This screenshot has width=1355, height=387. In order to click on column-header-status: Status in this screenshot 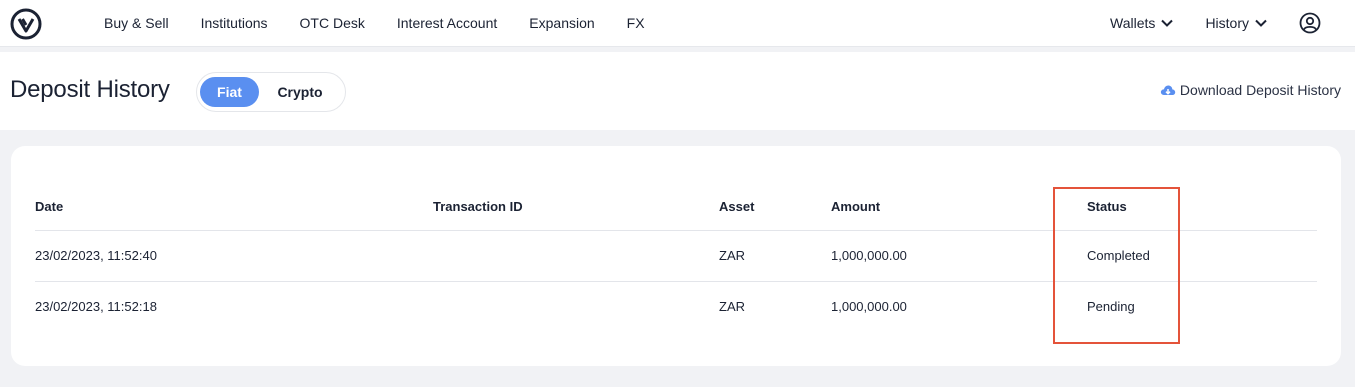, I will do `click(1107, 206)`.